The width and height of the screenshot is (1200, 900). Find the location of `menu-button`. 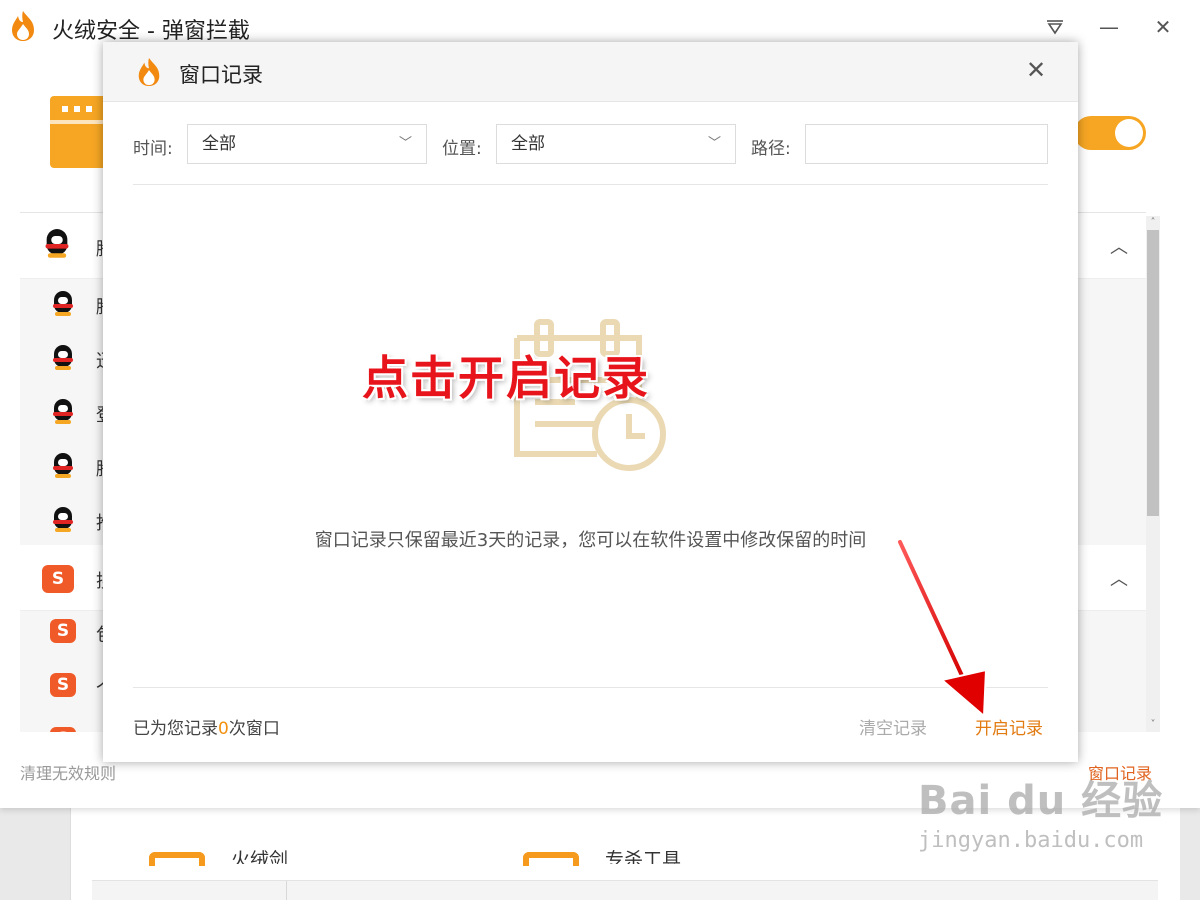

menu-button is located at coordinates (1055, 27).